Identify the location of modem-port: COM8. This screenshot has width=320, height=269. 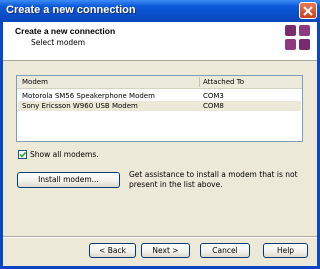
(213, 106).